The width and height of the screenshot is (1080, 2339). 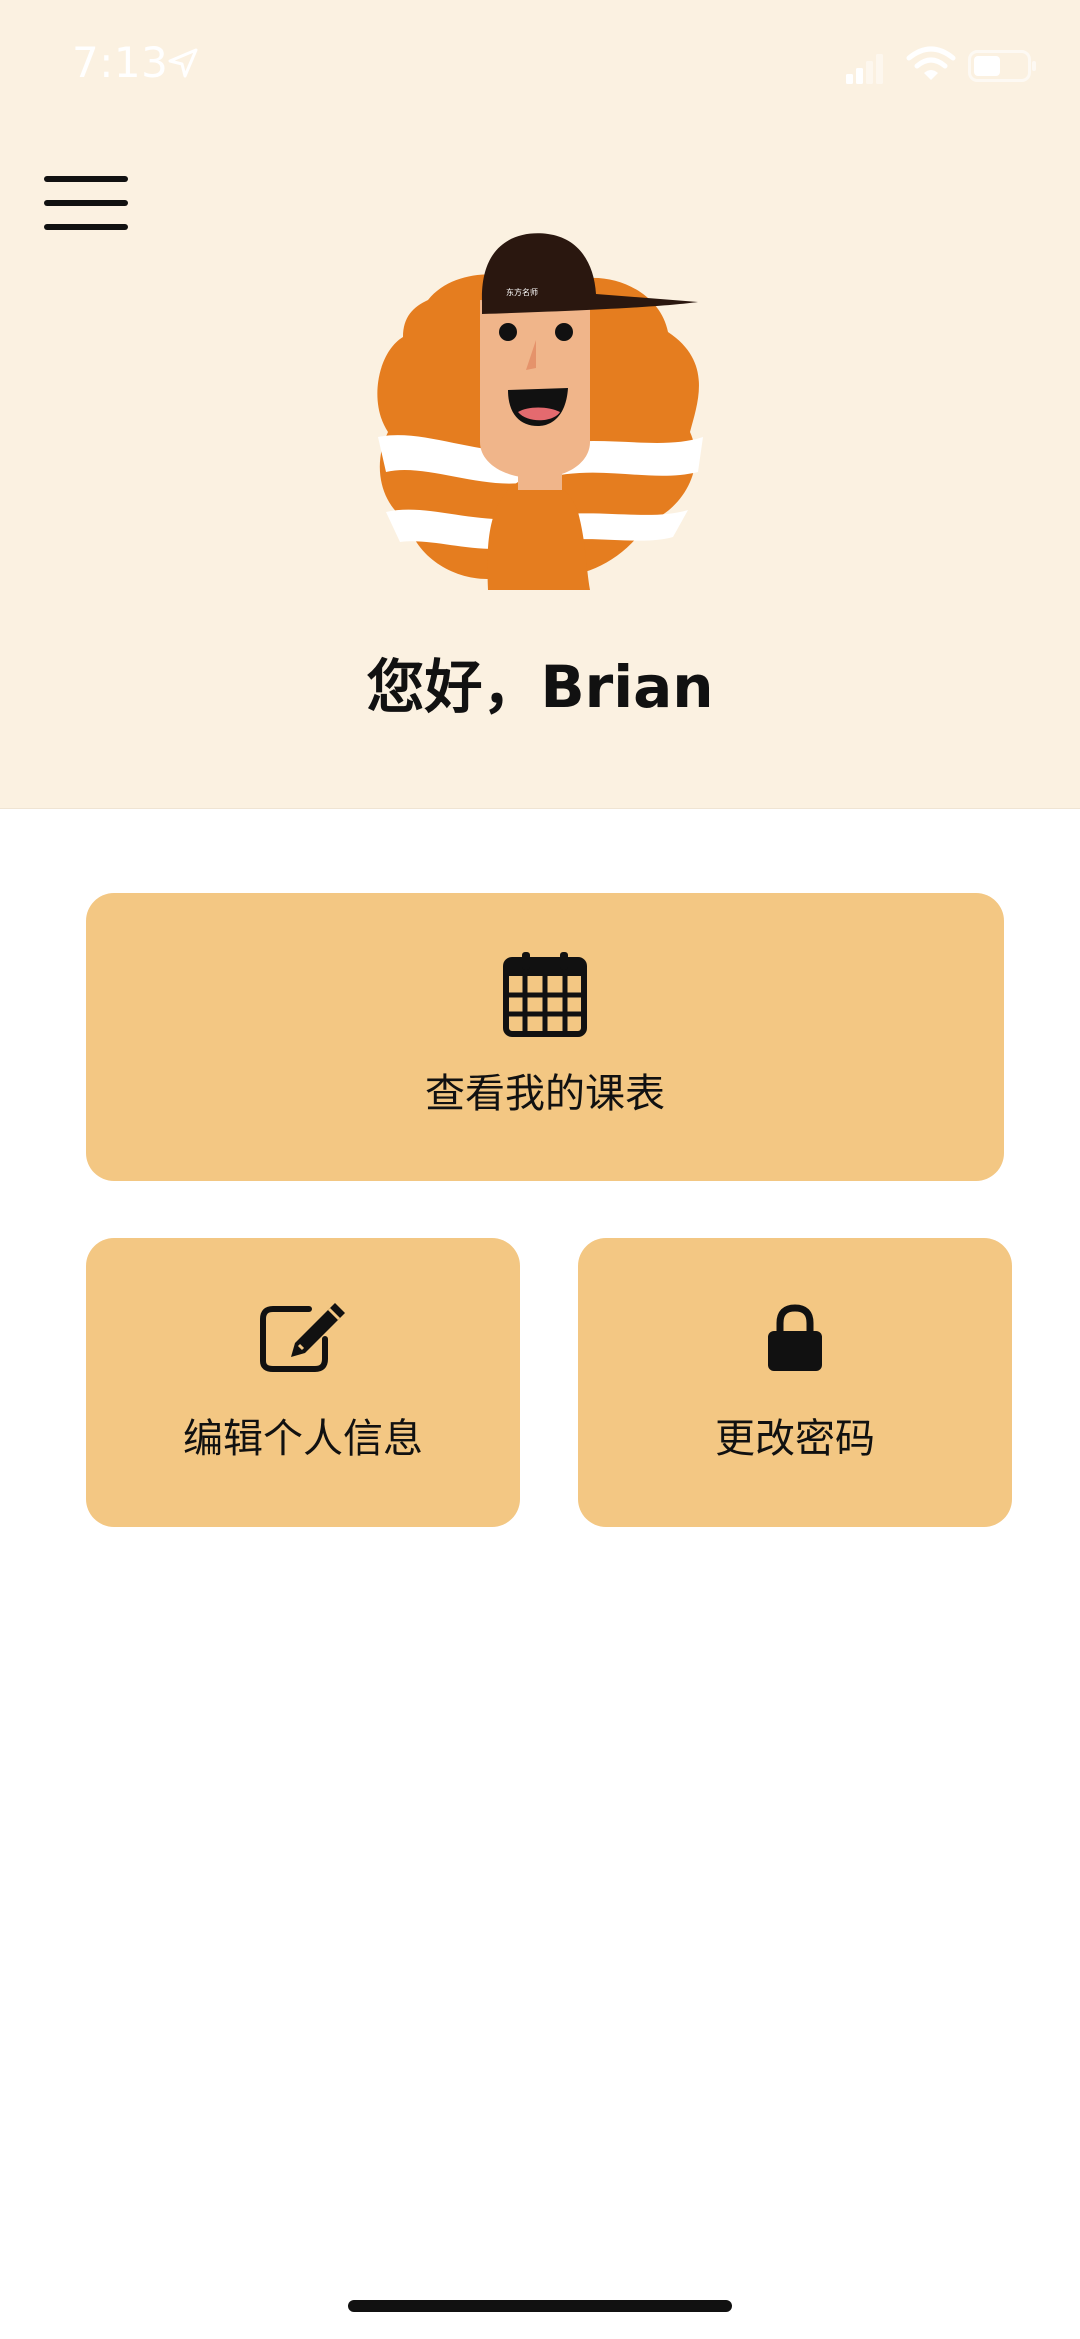 I want to click on edit-profile-button: 编辑个人信息, so click(x=303, y=1382).